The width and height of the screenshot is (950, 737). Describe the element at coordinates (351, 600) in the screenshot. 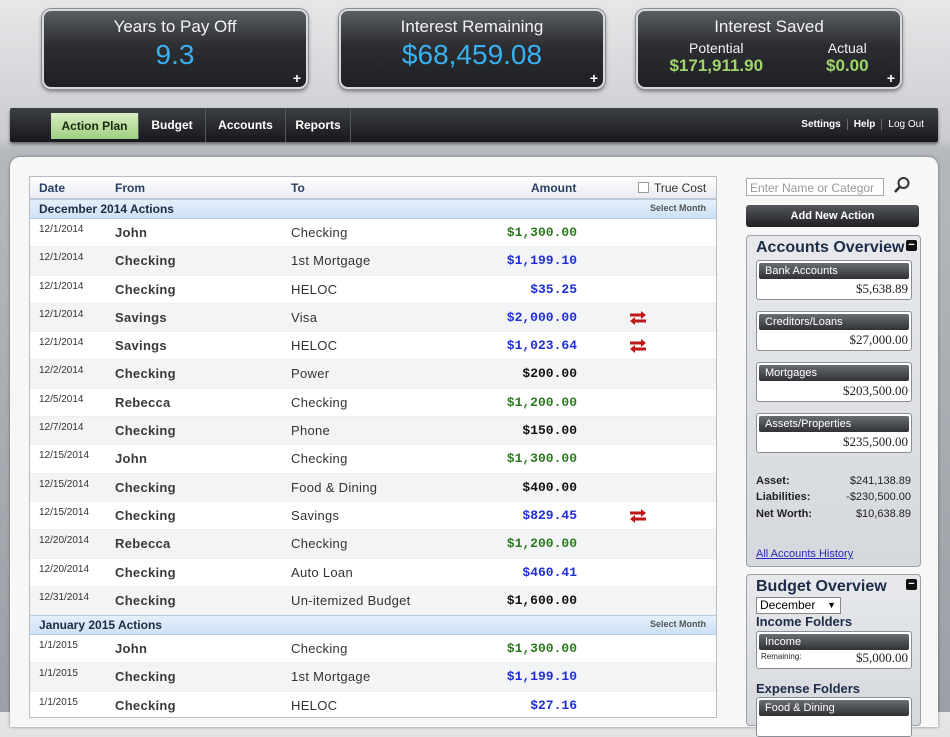

I see `row-to: Un-itemized Budget` at that location.